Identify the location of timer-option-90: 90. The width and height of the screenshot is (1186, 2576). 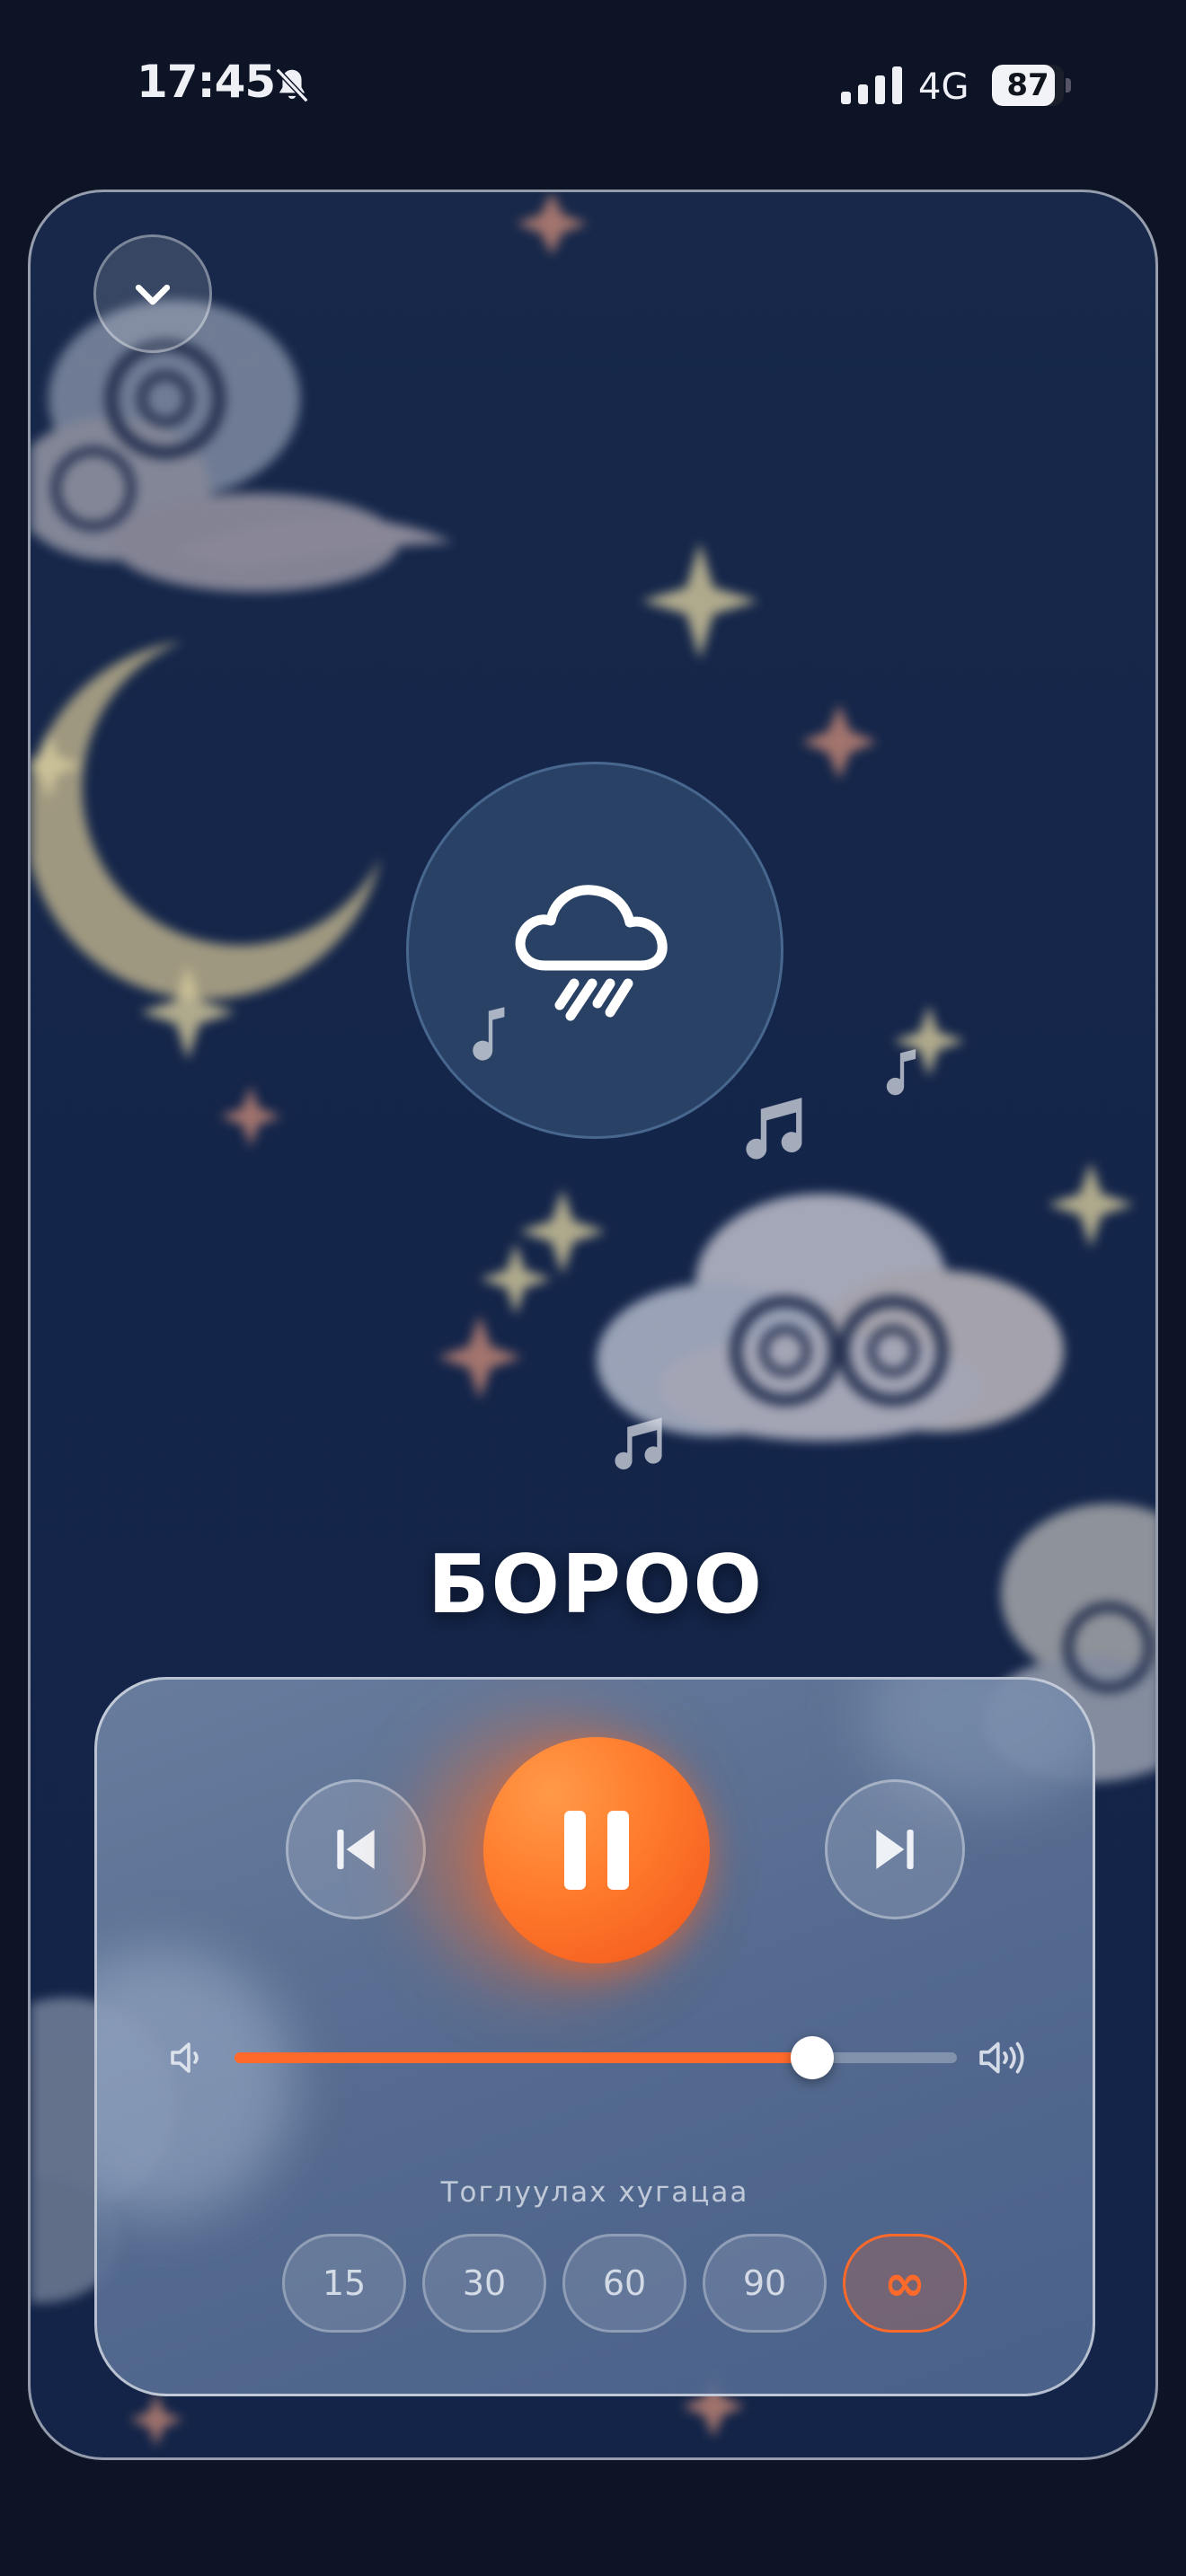
(765, 2283).